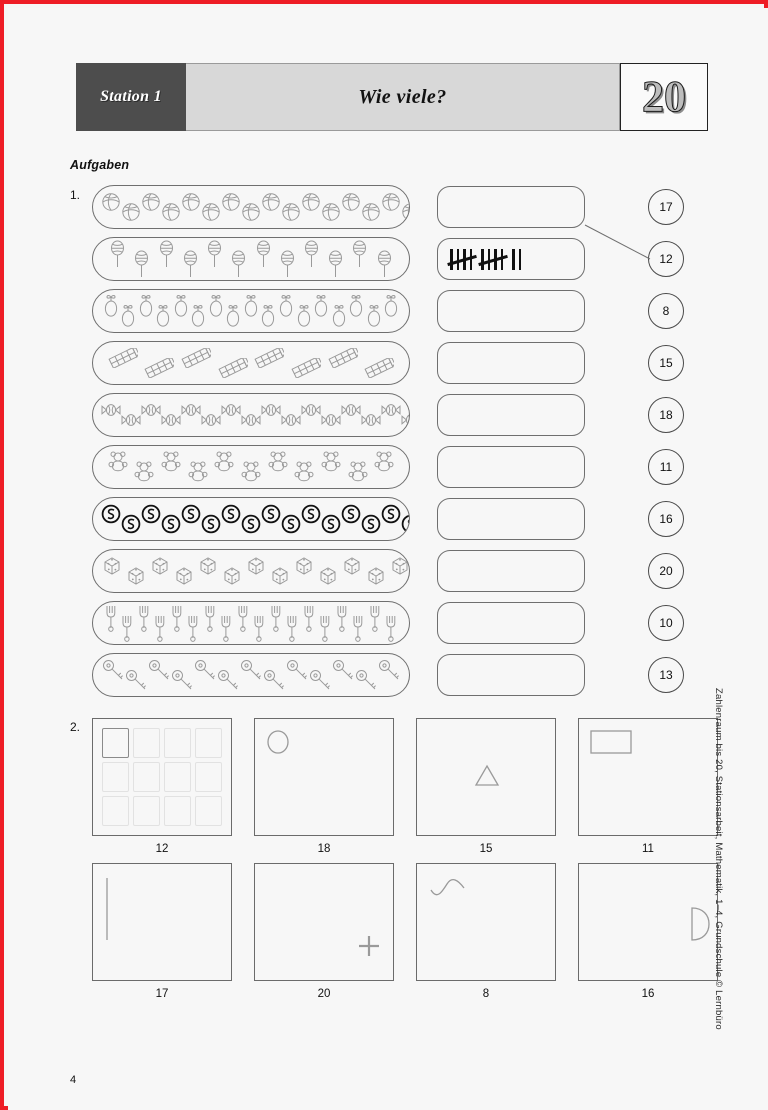 This screenshot has height=1110, width=768. I want to click on object-group-fork, so click(251, 623).